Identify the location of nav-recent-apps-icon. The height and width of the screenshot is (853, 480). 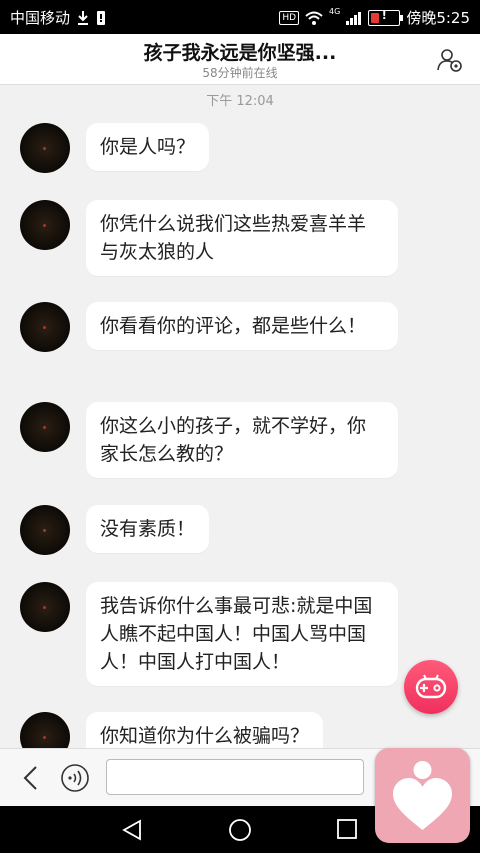
(347, 829).